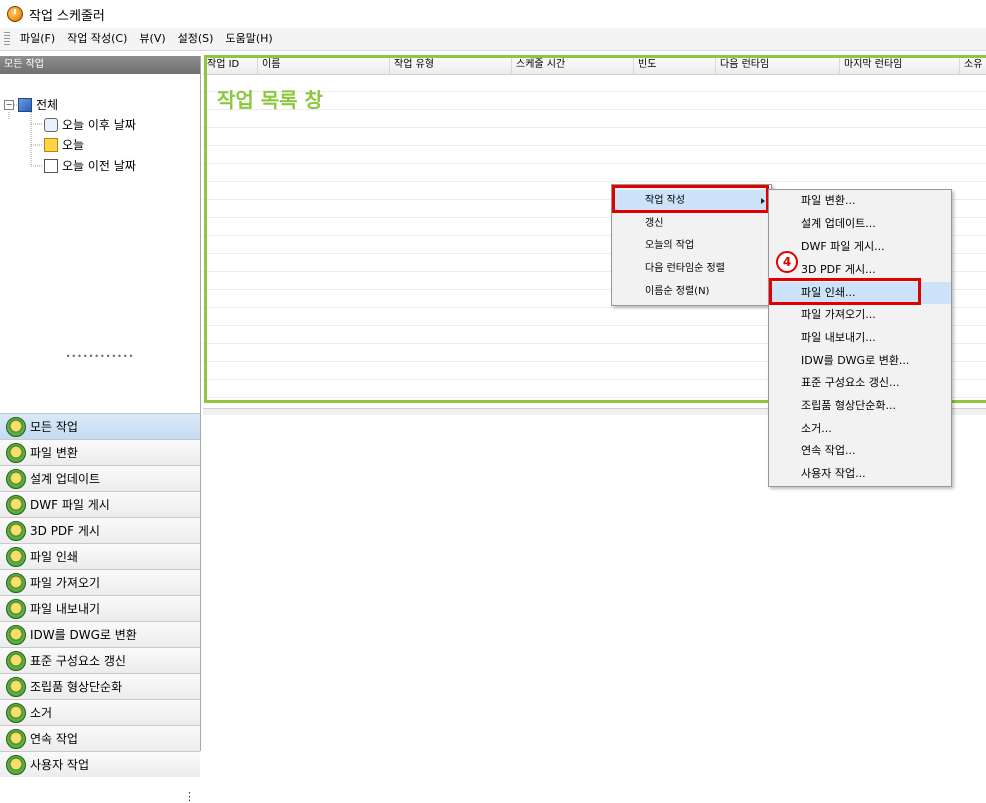  What do you see at coordinates (60, 765) in the screenshot?
I see `task-type-label: 사용자 작업` at bounding box center [60, 765].